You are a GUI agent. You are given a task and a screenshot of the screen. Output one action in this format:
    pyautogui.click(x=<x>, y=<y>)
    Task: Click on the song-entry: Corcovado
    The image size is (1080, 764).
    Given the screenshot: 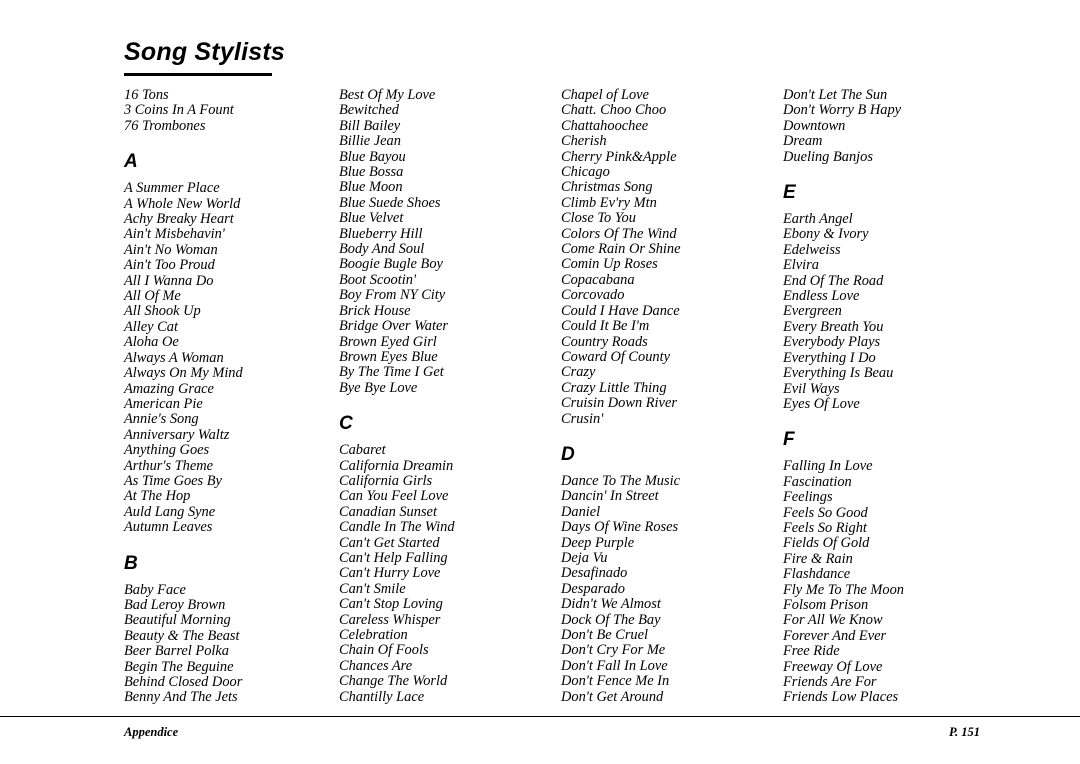 What is the action you would take?
    pyautogui.click(x=593, y=295)
    